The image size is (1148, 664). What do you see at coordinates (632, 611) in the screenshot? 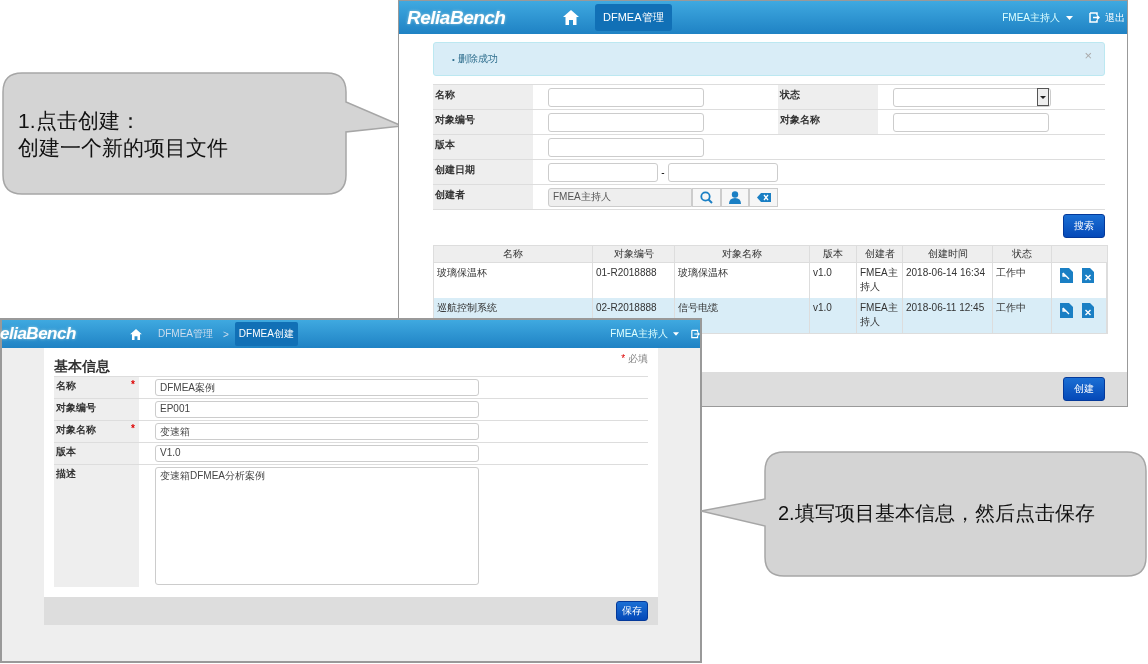
I see `save-button: 保存` at bounding box center [632, 611].